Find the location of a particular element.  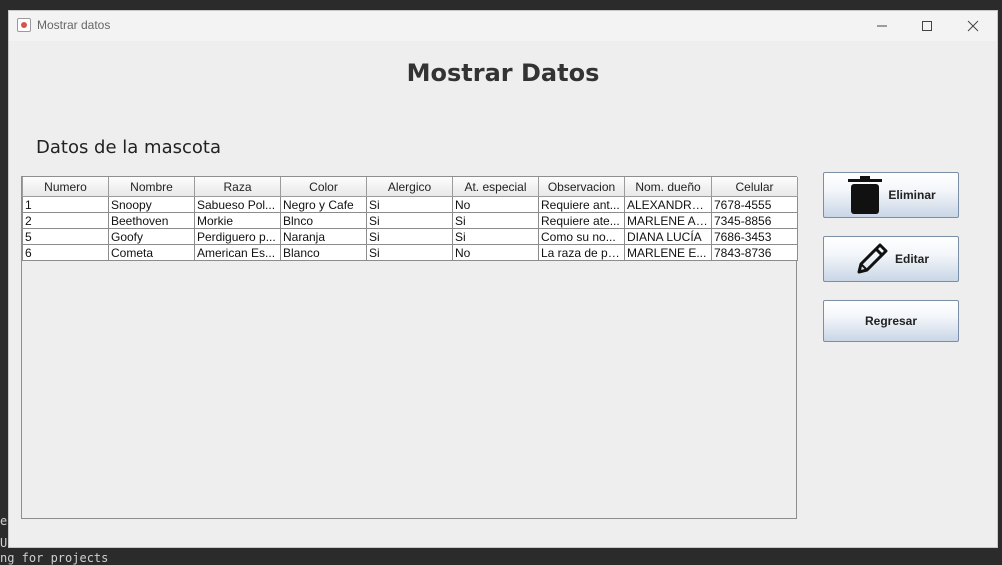

table-cell: 7345-8856 is located at coordinates (754, 220).